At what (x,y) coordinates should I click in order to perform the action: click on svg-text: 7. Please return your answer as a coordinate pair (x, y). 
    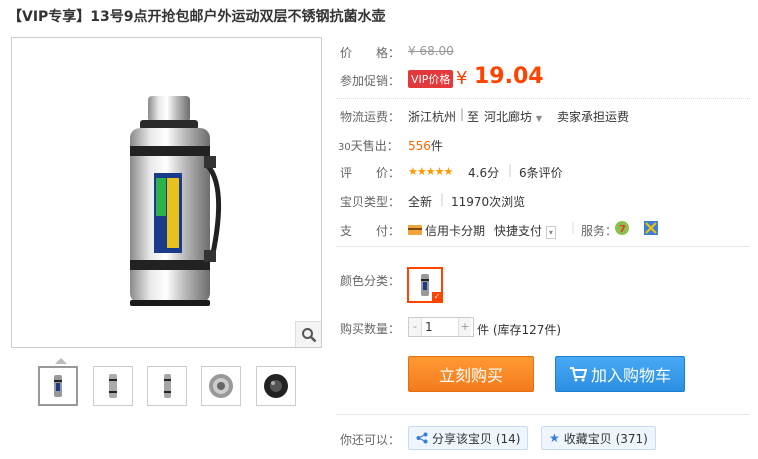
    Looking at the image, I should click on (622, 229).